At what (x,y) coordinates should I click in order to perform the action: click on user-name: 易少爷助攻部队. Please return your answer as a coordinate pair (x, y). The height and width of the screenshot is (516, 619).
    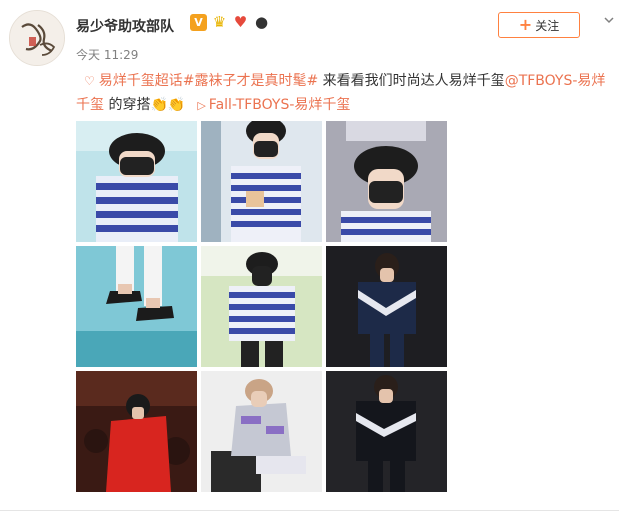
    Looking at the image, I should click on (125, 26).